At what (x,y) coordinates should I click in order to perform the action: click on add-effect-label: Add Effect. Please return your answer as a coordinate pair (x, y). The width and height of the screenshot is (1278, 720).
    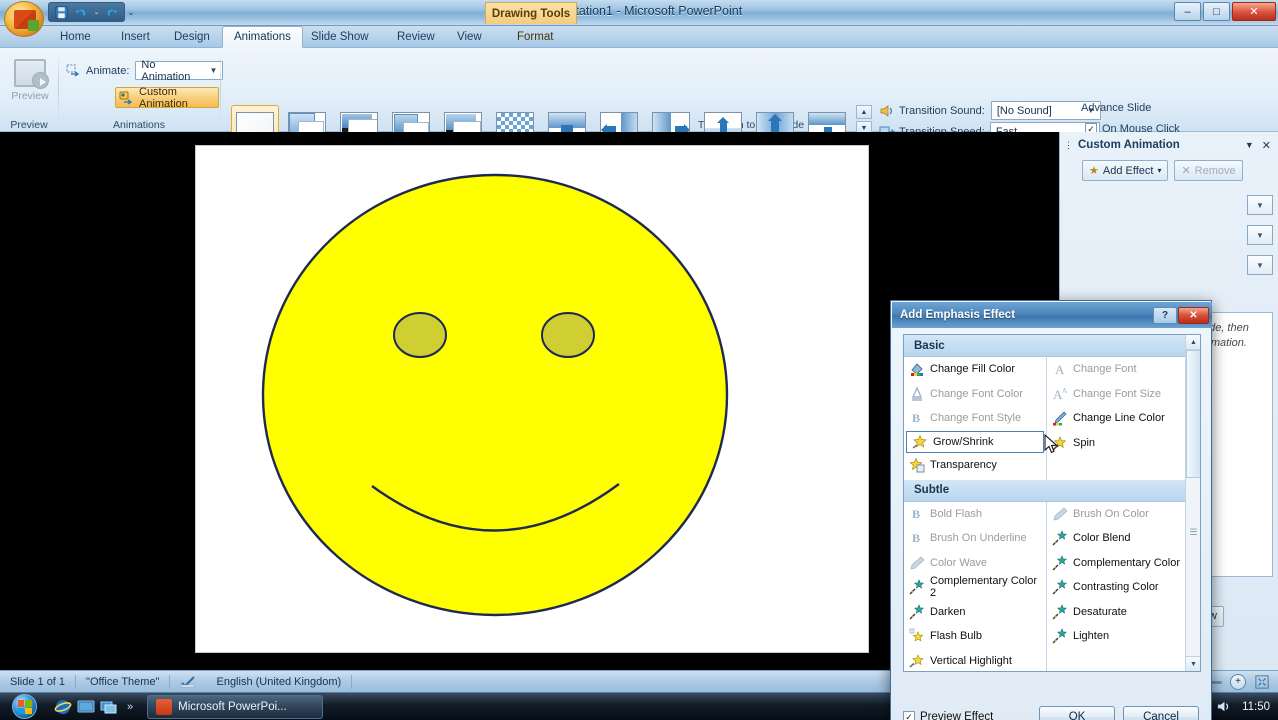
    Looking at the image, I should click on (1128, 170).